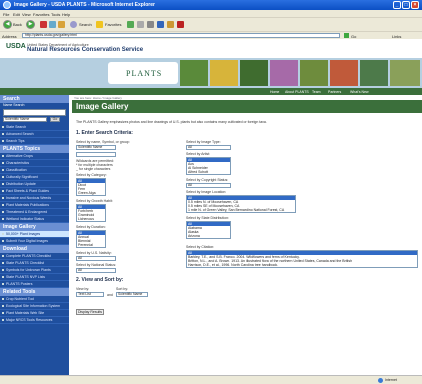 The width and height of the screenshot is (422, 384). What do you see at coordinates (34, 313) in the screenshot?
I see `sidebar-item-related: Plant Materials Web Site` at bounding box center [34, 313].